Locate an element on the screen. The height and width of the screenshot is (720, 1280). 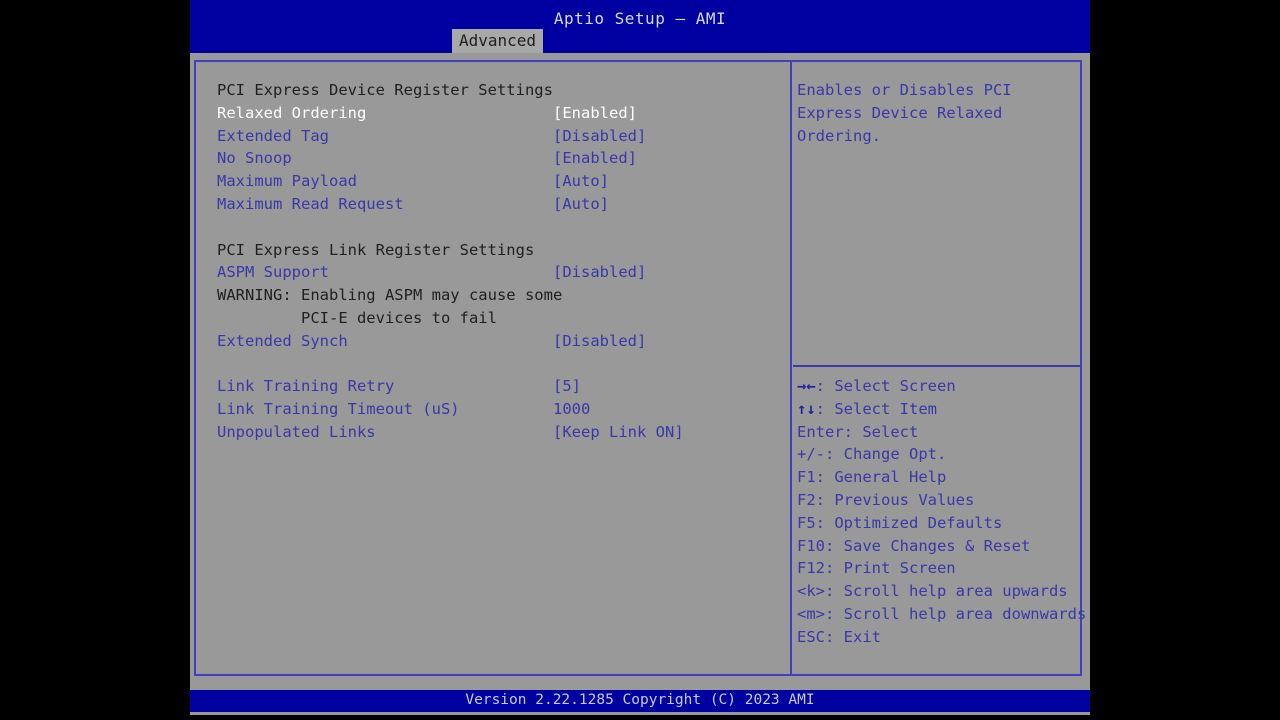
key-legend-text: F12: Print Screen is located at coordinates (876, 568).